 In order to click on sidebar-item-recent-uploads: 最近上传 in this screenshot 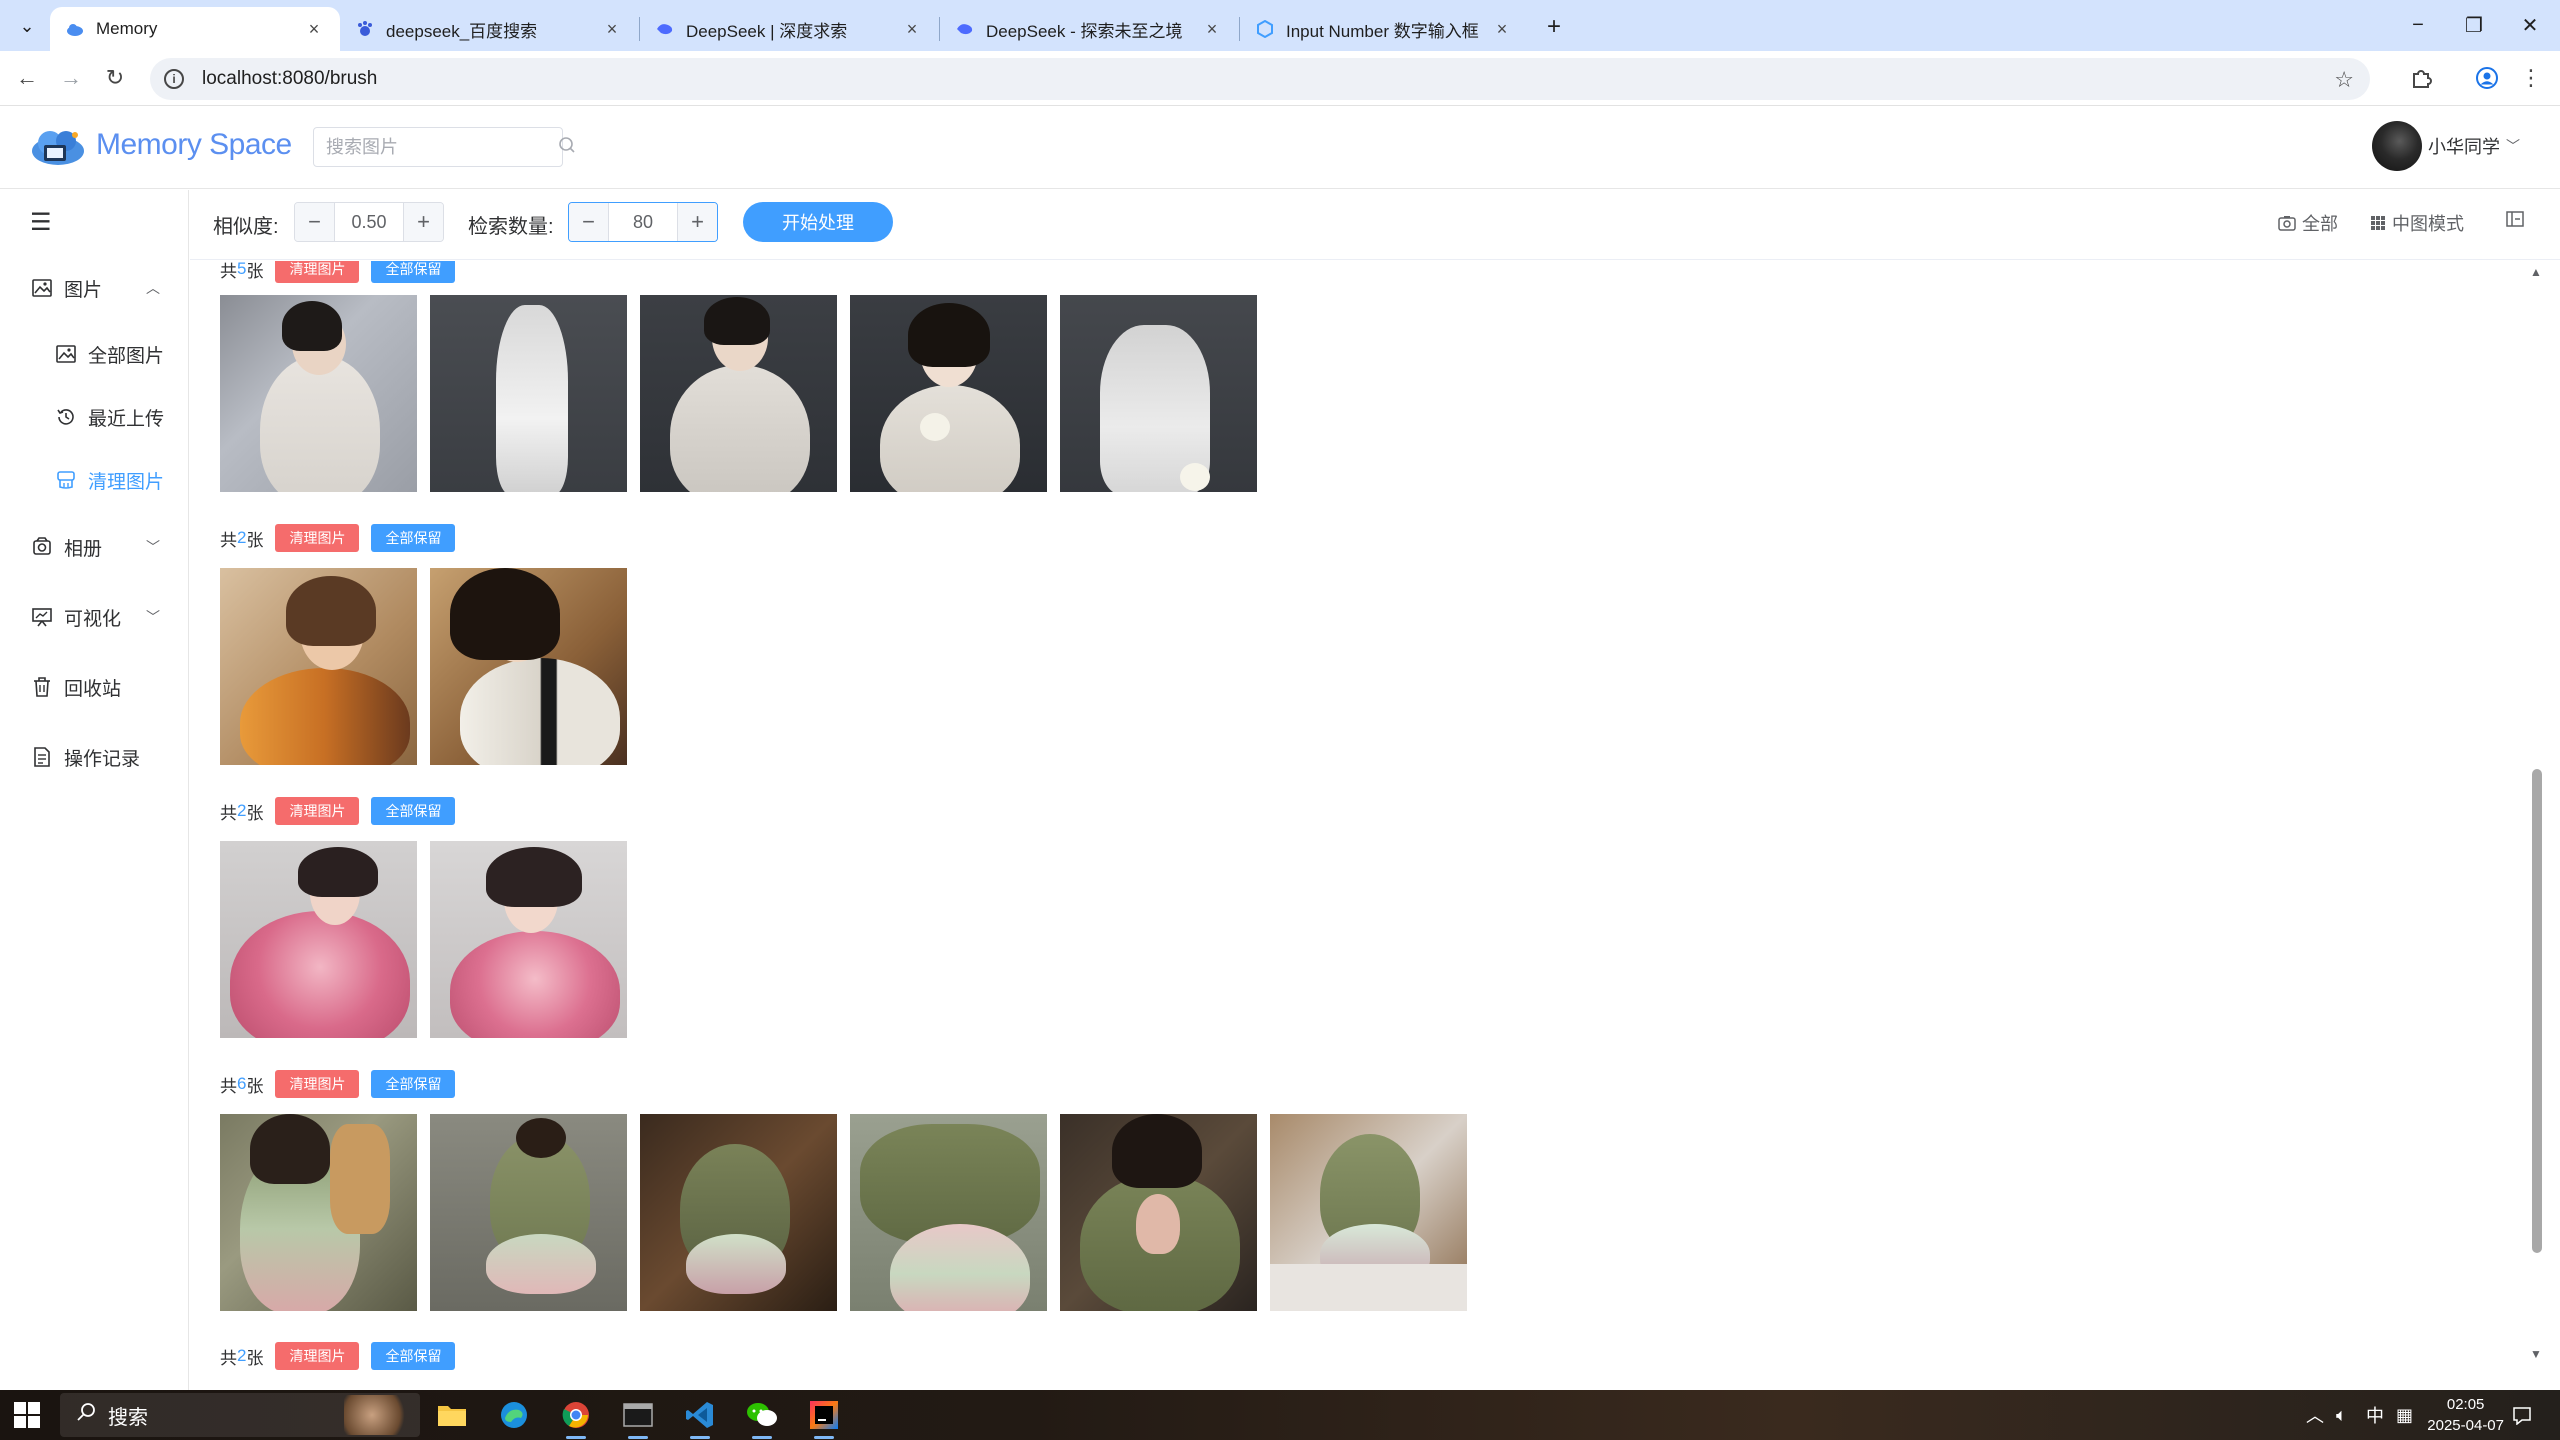, I will do `click(94, 417)`.